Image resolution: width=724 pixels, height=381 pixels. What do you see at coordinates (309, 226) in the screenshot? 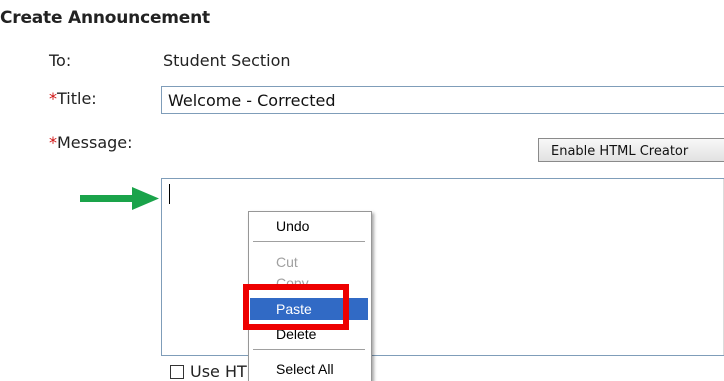
I see `menu-item-undo: Undo` at bounding box center [309, 226].